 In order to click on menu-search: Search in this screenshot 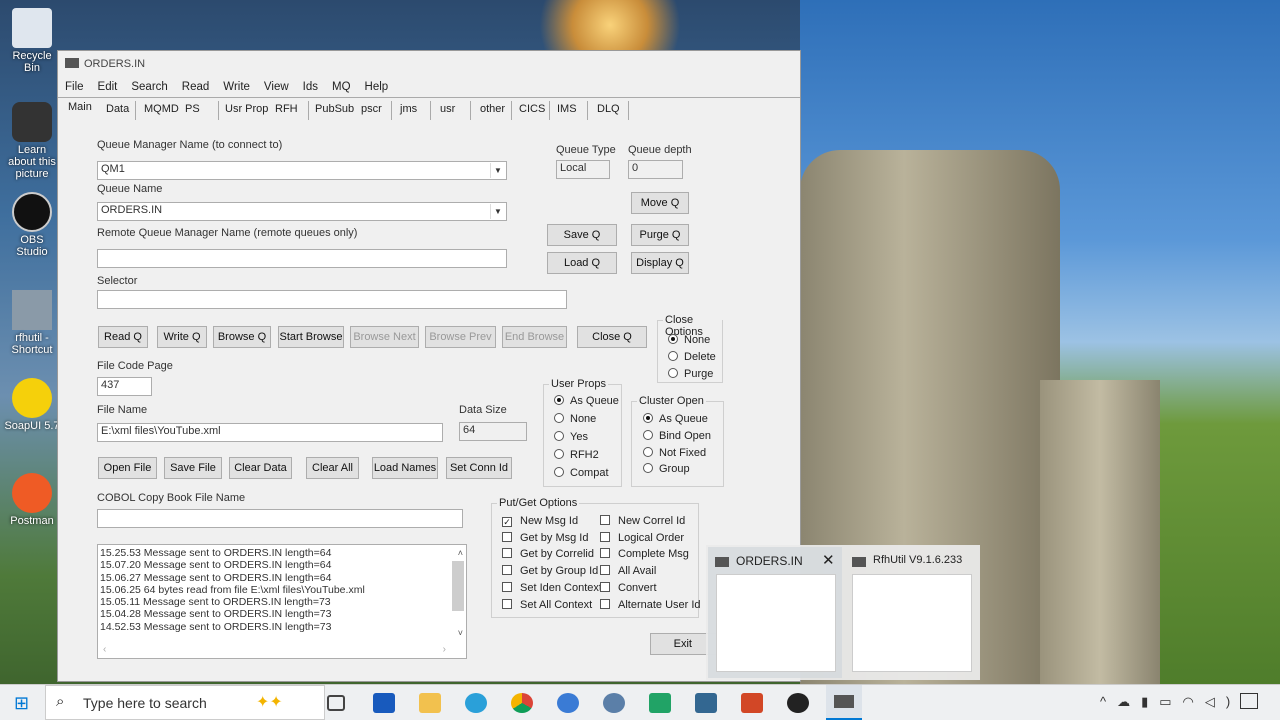, I will do `click(149, 87)`.